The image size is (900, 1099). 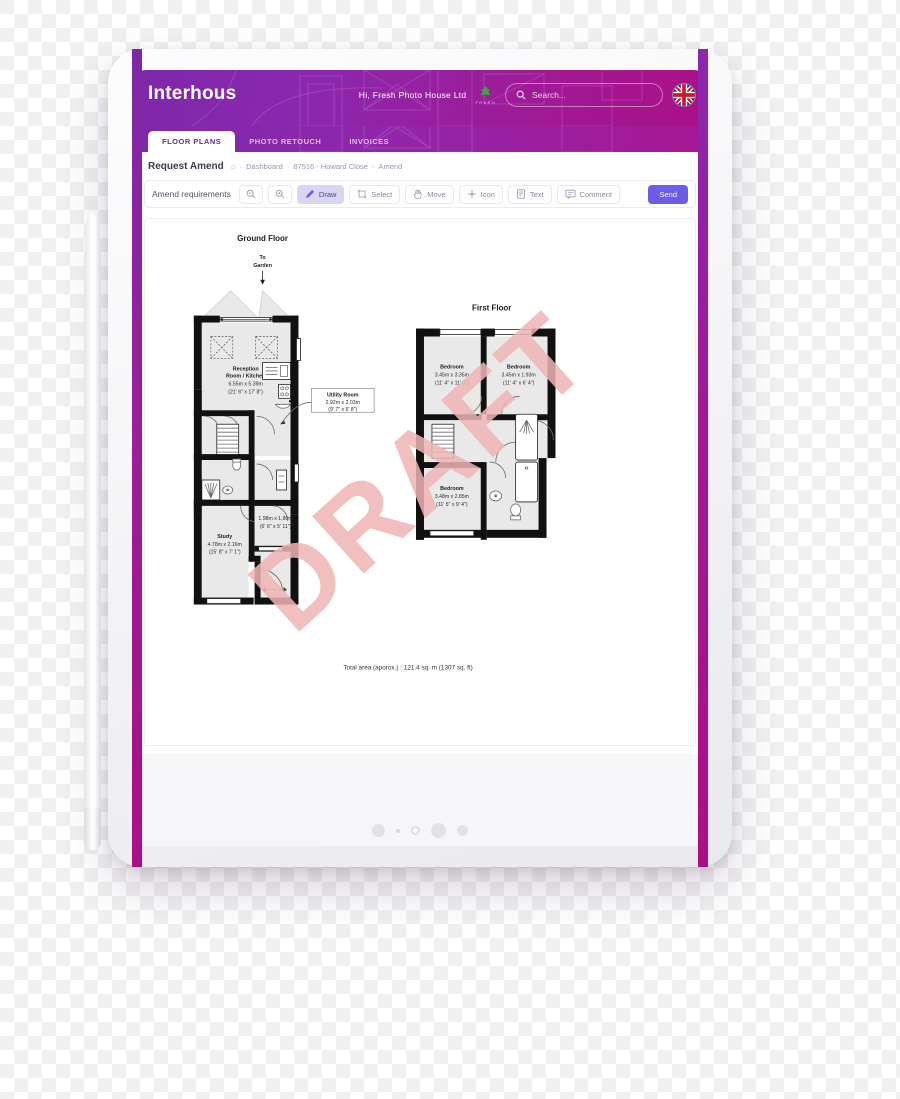 I want to click on search-icon, so click(x=521, y=95).